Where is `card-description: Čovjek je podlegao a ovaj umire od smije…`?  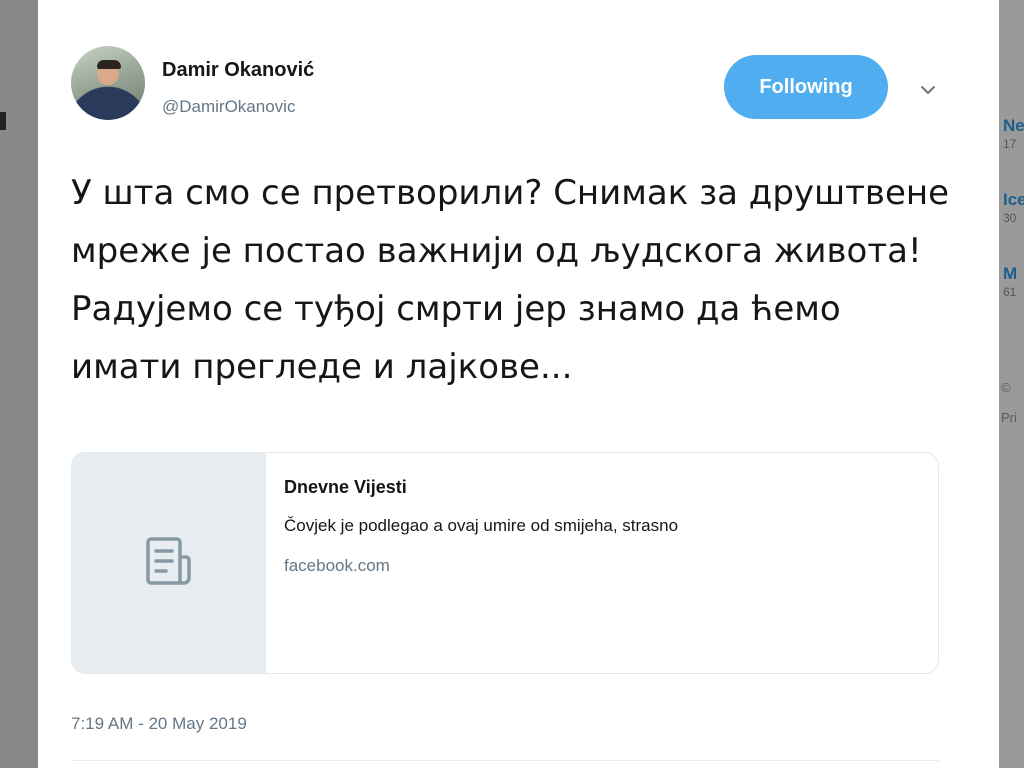
card-description: Čovjek je podlegao a ovaj umire od smije… is located at coordinates (481, 525).